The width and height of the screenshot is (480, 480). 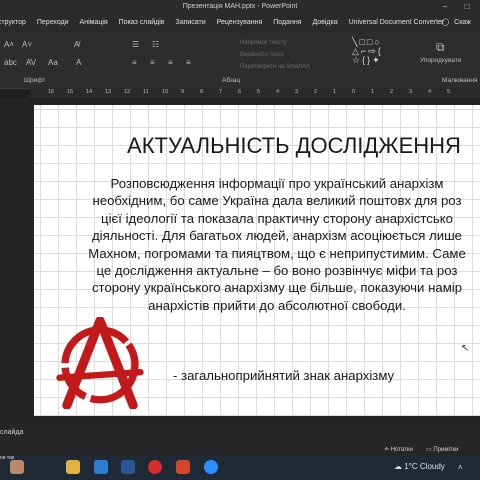 I want to click on font-size-decrease-icon: A˅, so click(x=27, y=44).